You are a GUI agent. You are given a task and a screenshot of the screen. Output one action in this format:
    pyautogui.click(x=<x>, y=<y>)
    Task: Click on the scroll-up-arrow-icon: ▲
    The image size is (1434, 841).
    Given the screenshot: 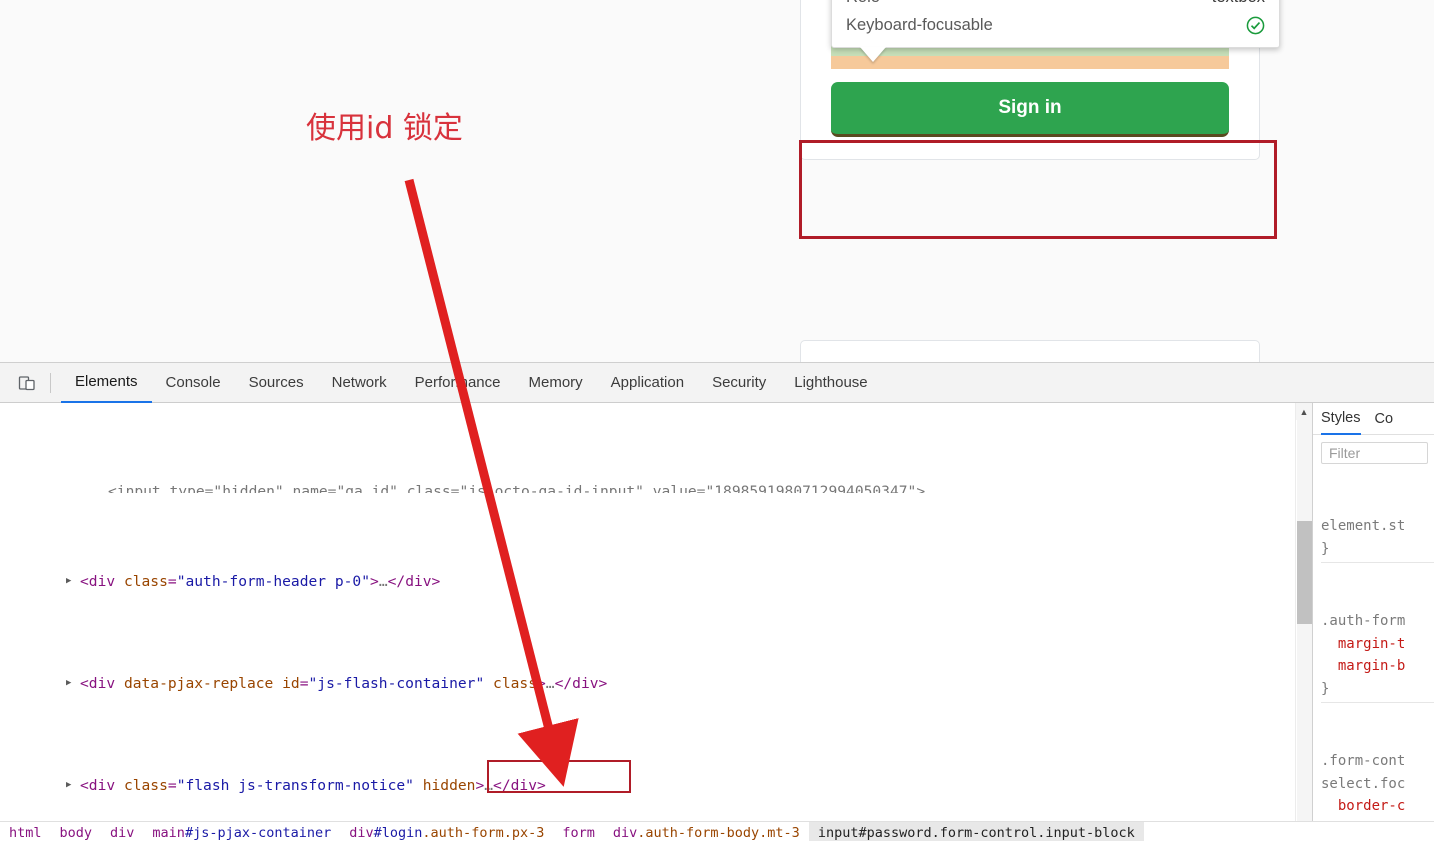 What is the action you would take?
    pyautogui.click(x=1304, y=411)
    